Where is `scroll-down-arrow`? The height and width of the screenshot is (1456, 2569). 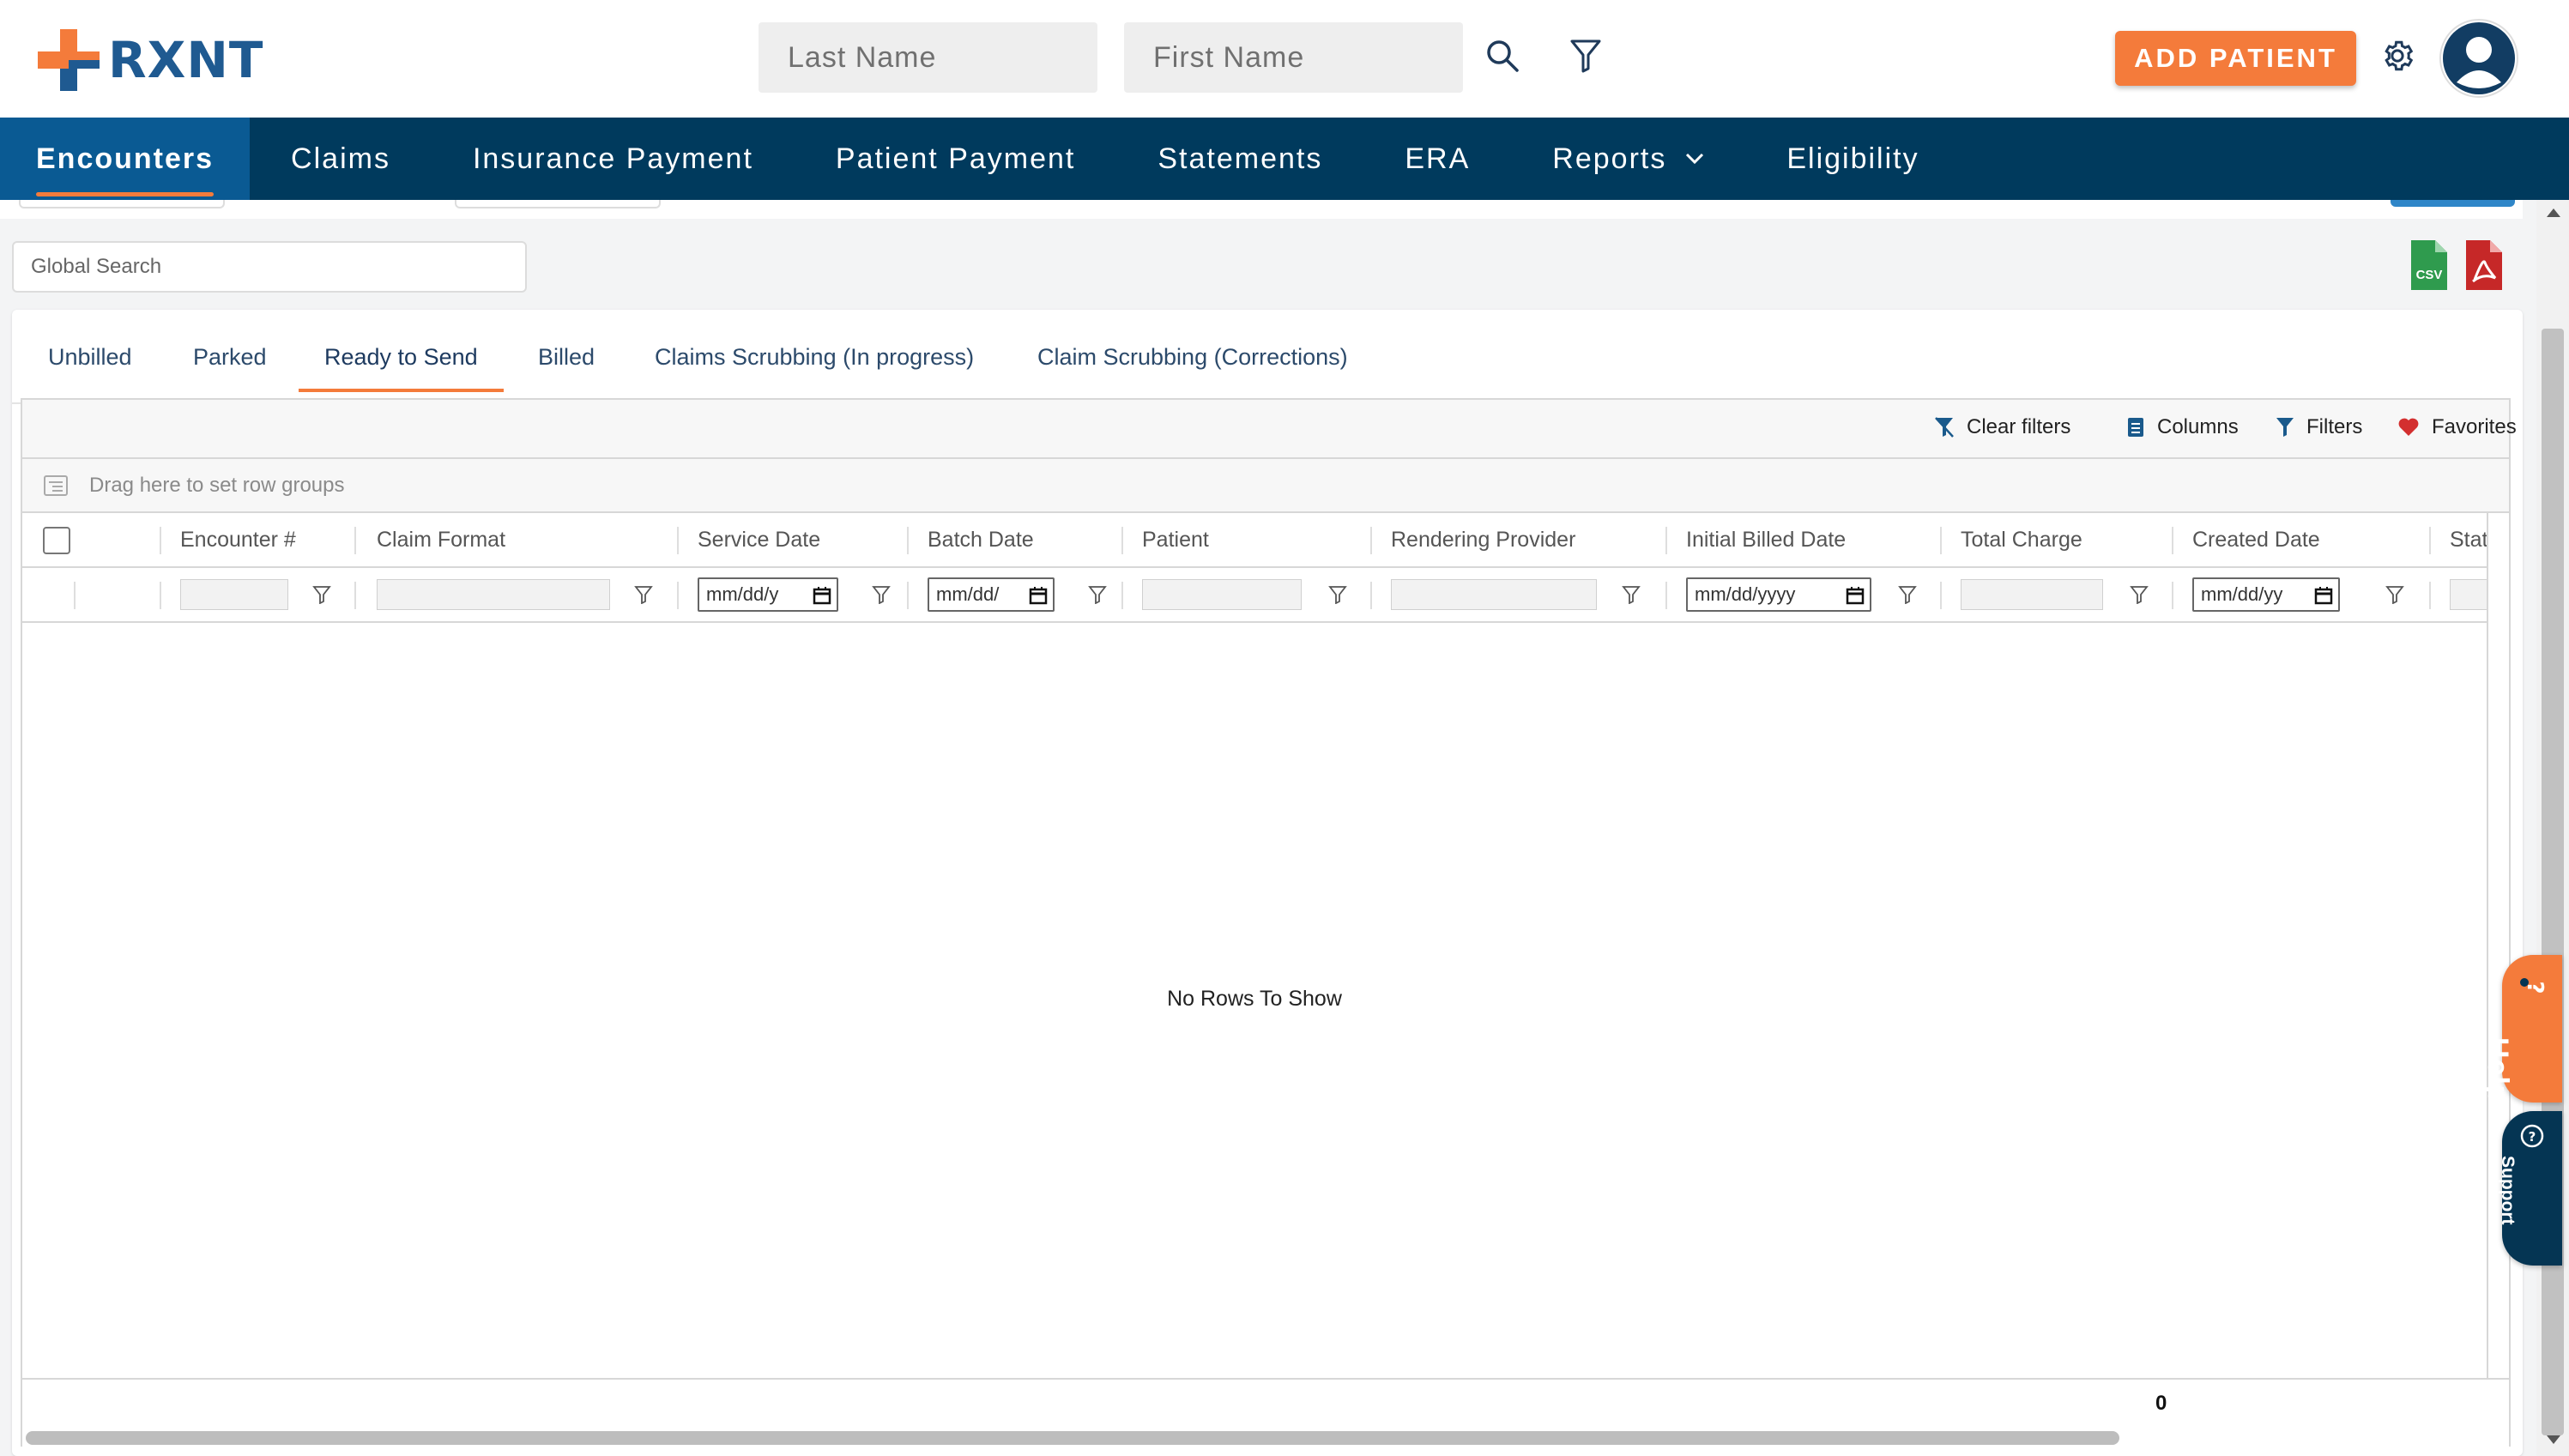 scroll-down-arrow is located at coordinates (2553, 1440).